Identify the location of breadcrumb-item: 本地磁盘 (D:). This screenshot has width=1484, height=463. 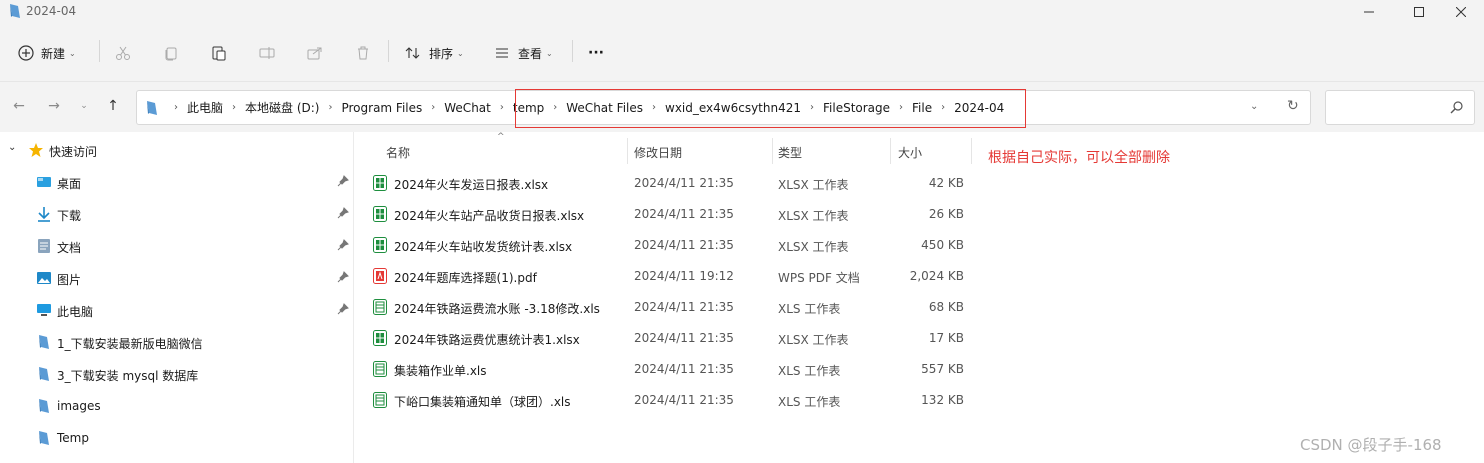
(282, 107).